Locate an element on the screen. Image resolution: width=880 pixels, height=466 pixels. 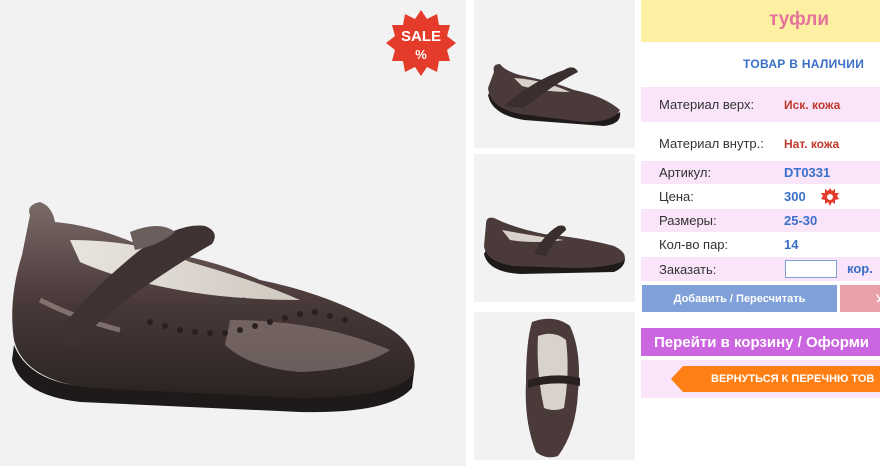
material-inner-value: Нат. кожа is located at coordinates (812, 144).